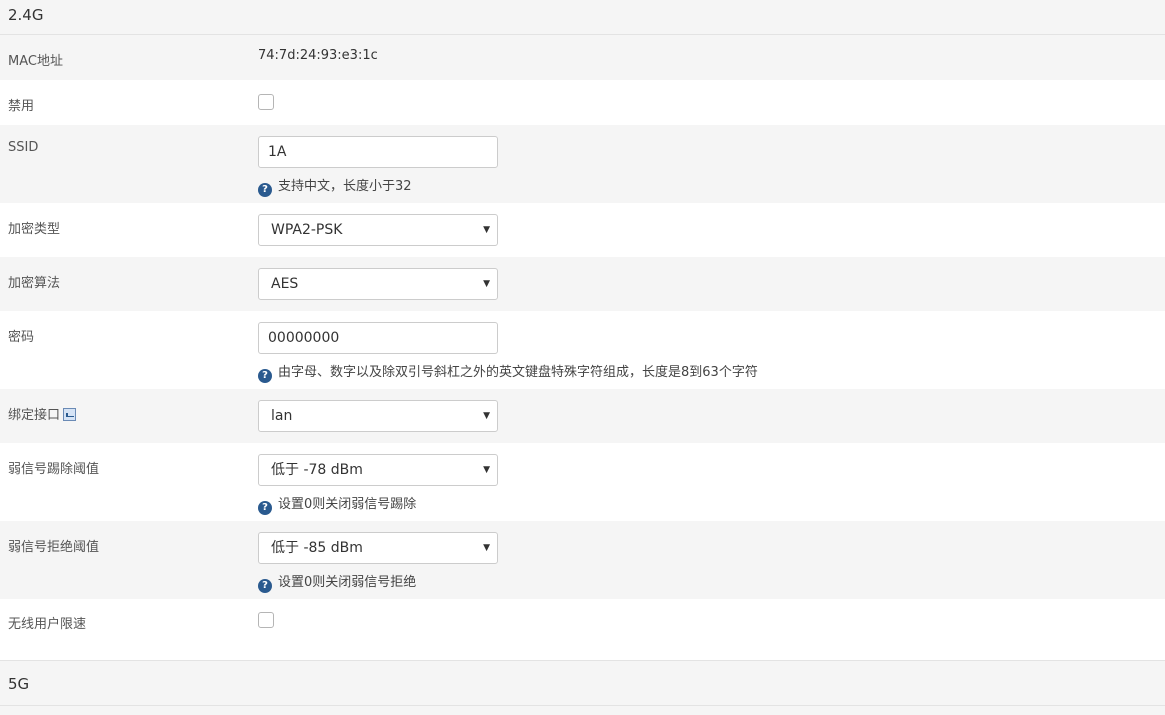 The width and height of the screenshot is (1165, 715). Describe the element at coordinates (582, 416) in the screenshot. I see `row-bind-interface: 绑定接口 lan ▼` at that location.